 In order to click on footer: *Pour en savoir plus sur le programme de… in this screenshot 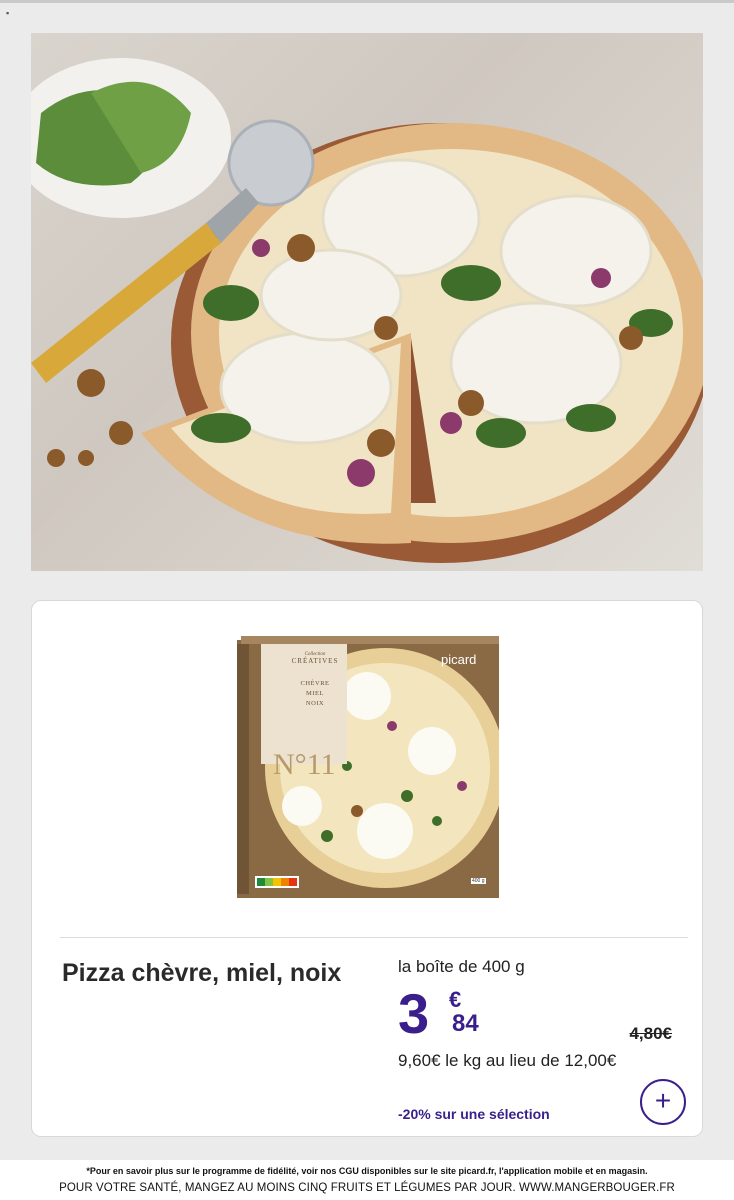, I will do `click(367, 1180)`.